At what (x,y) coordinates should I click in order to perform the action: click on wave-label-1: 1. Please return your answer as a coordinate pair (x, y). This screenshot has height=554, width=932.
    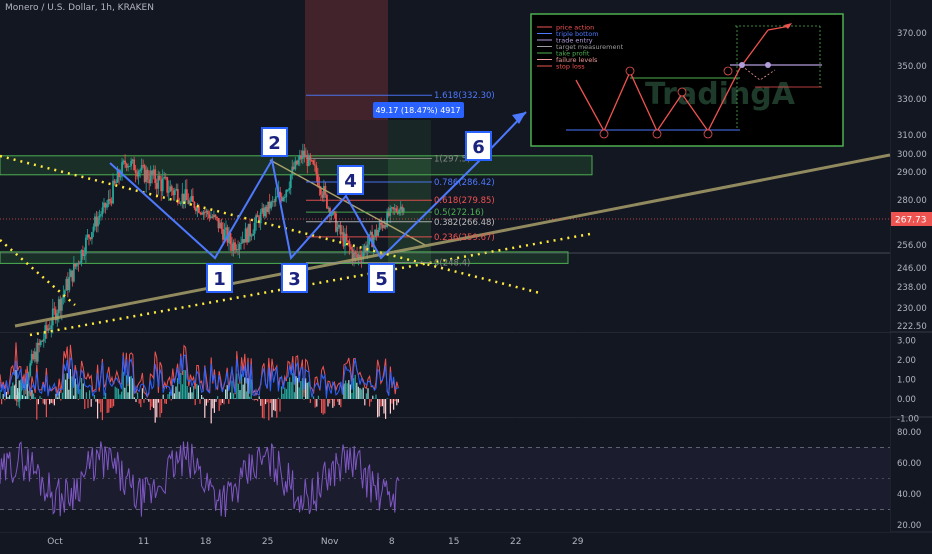
    Looking at the image, I should click on (219, 278).